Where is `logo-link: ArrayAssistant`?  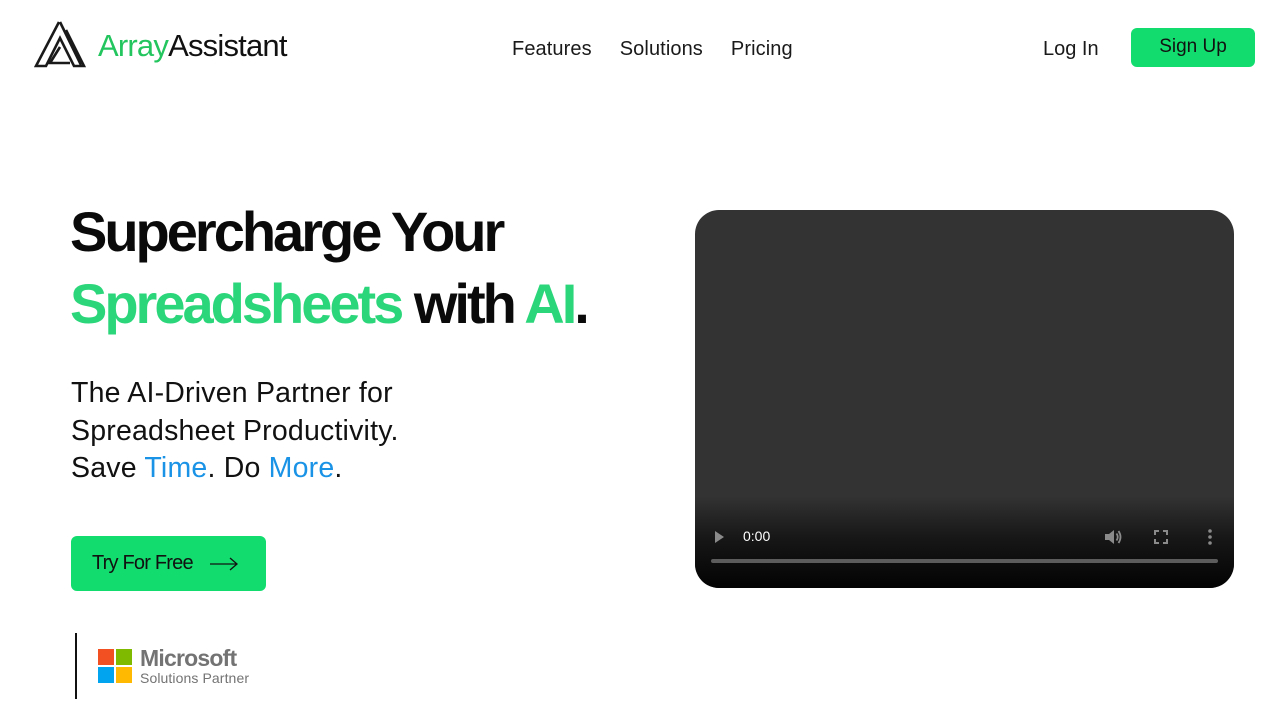
logo-link: ArrayAssistant is located at coordinates (160, 44).